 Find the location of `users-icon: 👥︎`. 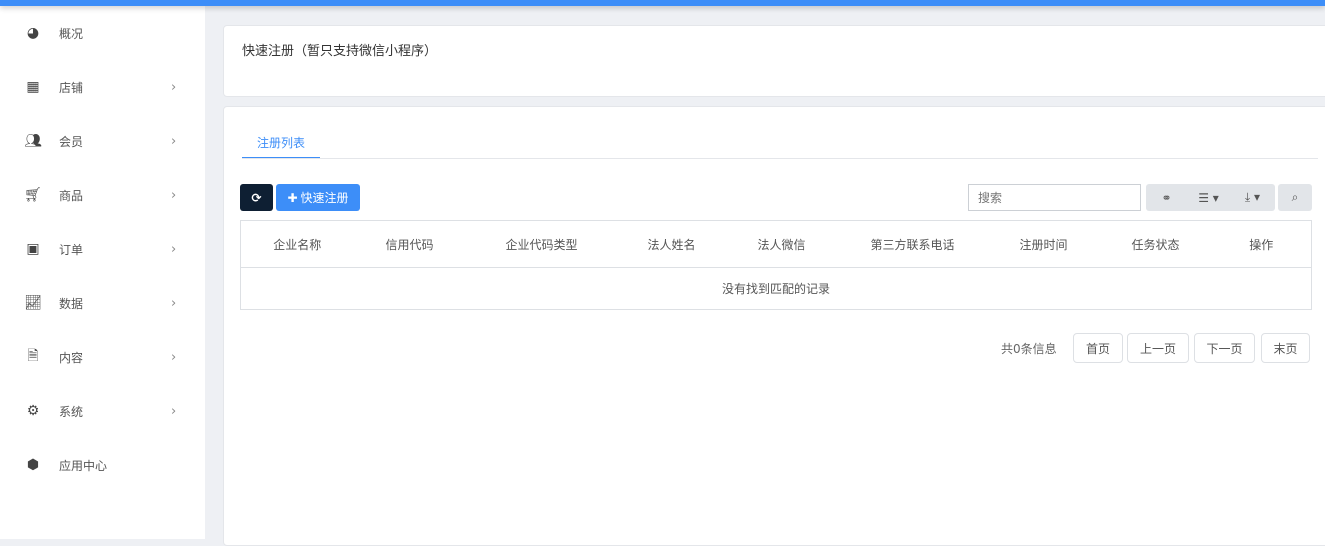

users-icon: 👥︎ is located at coordinates (33, 141).